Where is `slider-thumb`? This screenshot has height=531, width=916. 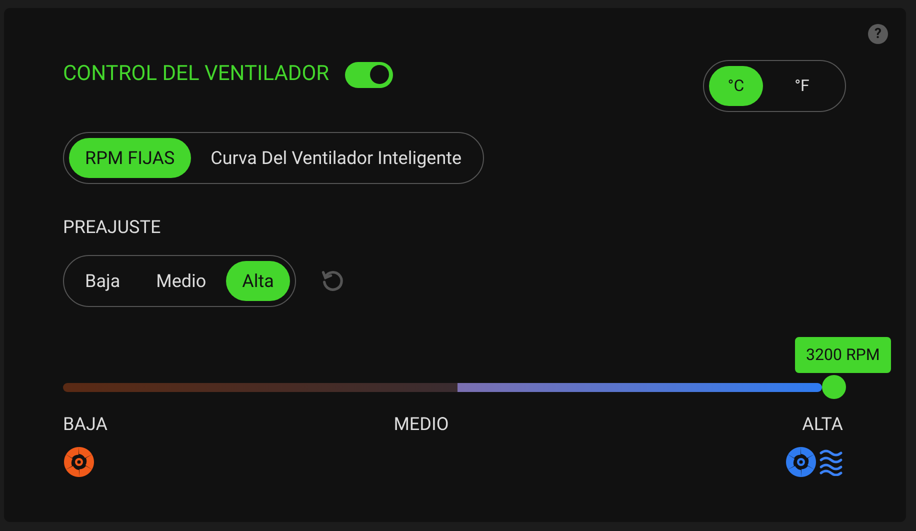 slider-thumb is located at coordinates (834, 387).